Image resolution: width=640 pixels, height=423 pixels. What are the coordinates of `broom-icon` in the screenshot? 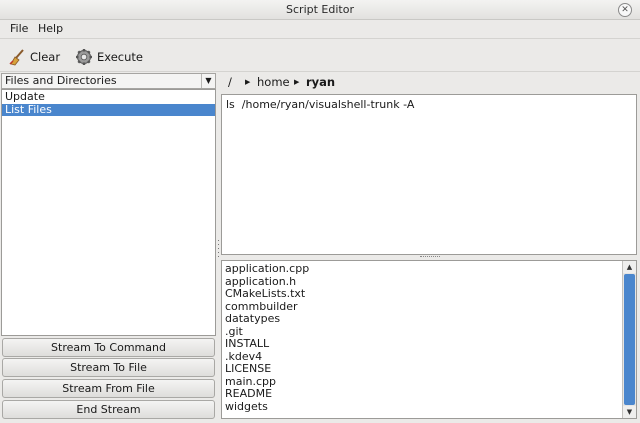 It's located at (17, 57).